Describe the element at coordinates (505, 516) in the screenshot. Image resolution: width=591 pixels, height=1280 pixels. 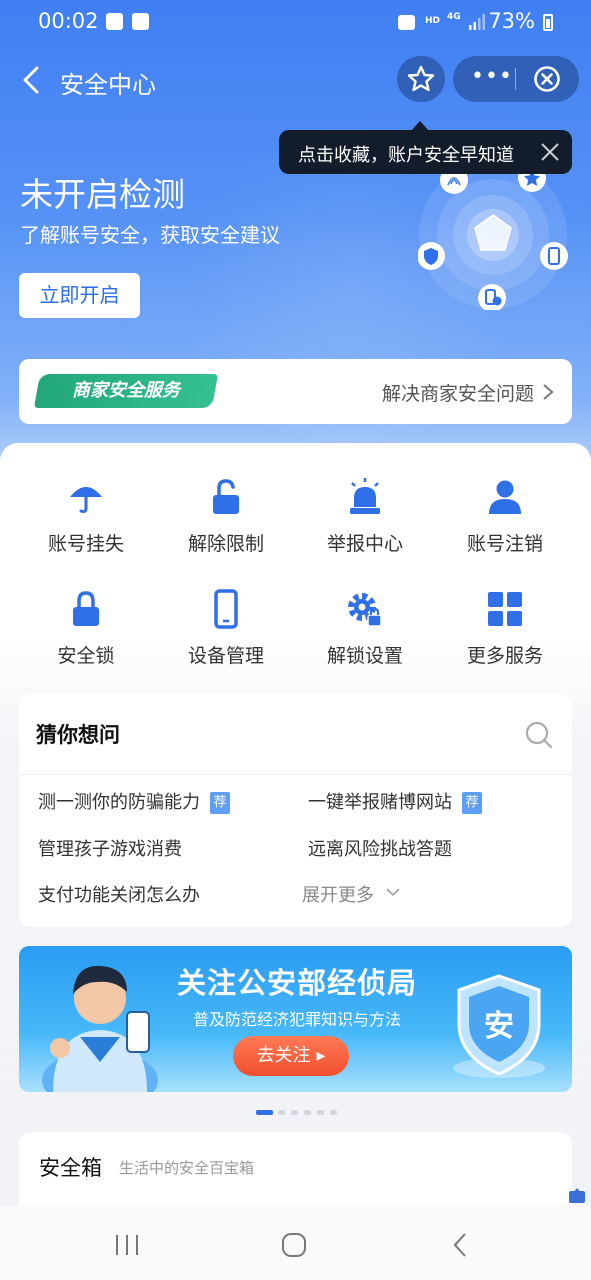
I see `service-deactivate-account: 账号注销` at that location.